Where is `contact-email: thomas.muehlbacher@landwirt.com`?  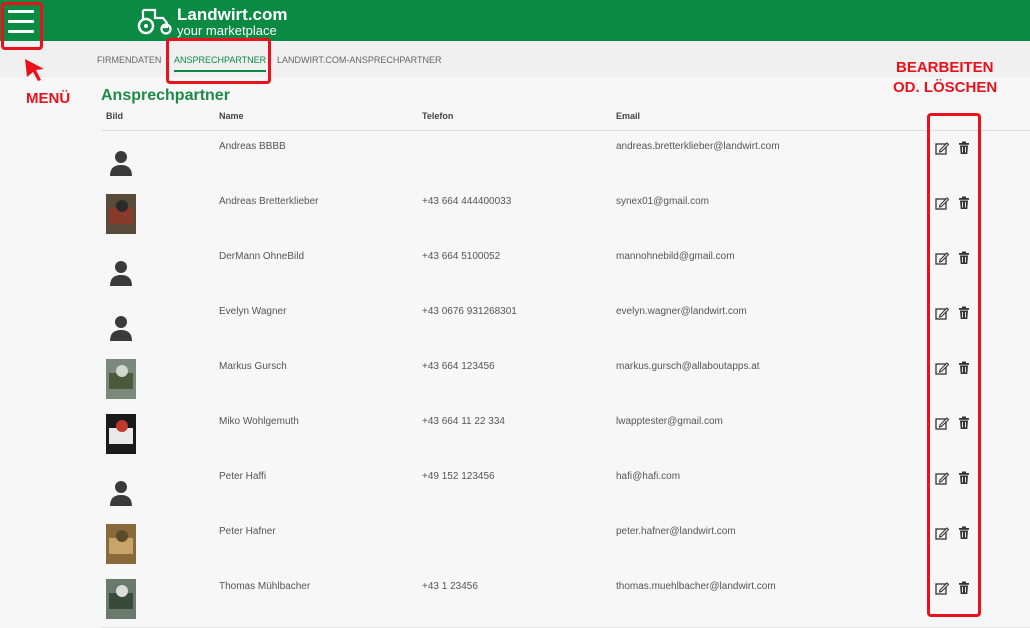
contact-email: thomas.muehlbacher@landwirt.com is located at coordinates (696, 586).